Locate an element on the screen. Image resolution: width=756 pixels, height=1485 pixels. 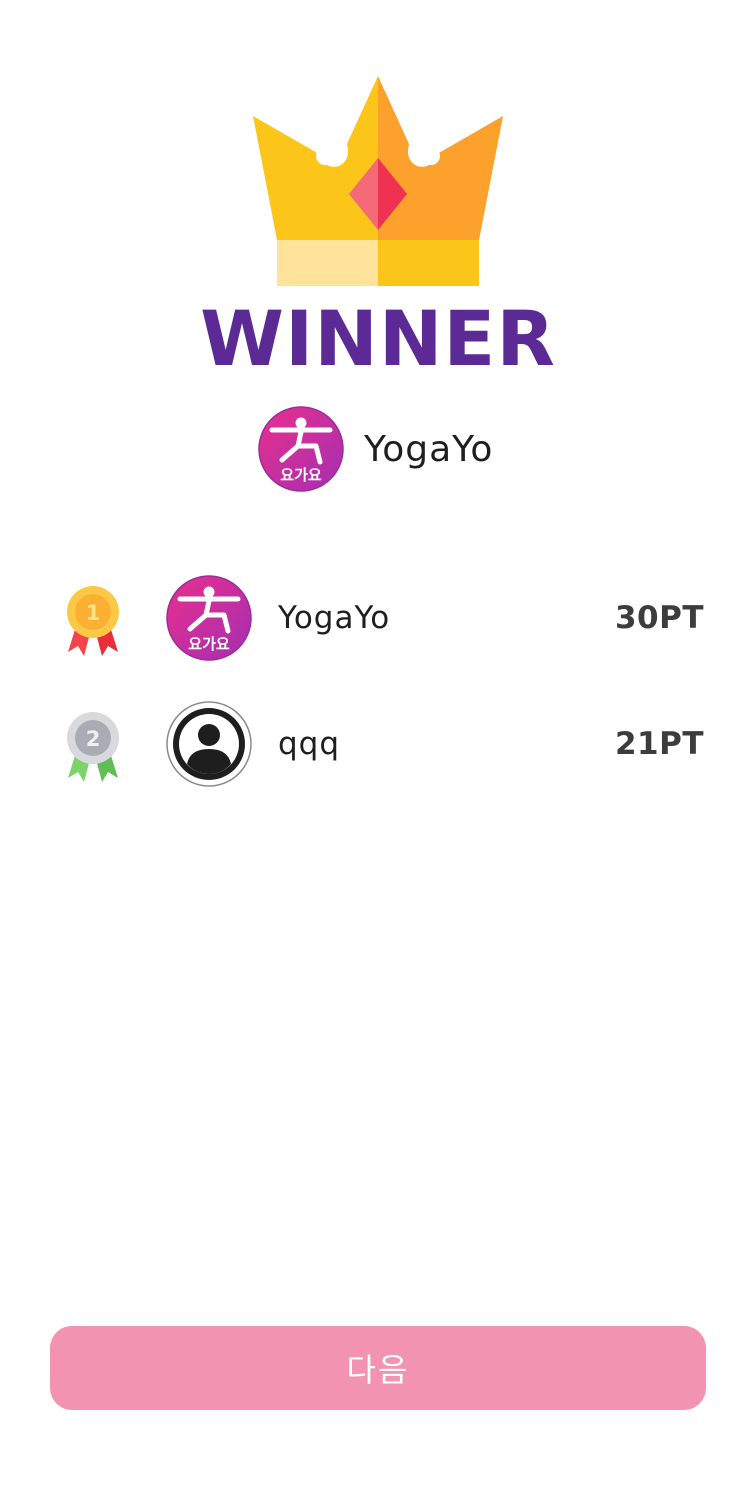
player-score: 21PT is located at coordinates (659, 744).